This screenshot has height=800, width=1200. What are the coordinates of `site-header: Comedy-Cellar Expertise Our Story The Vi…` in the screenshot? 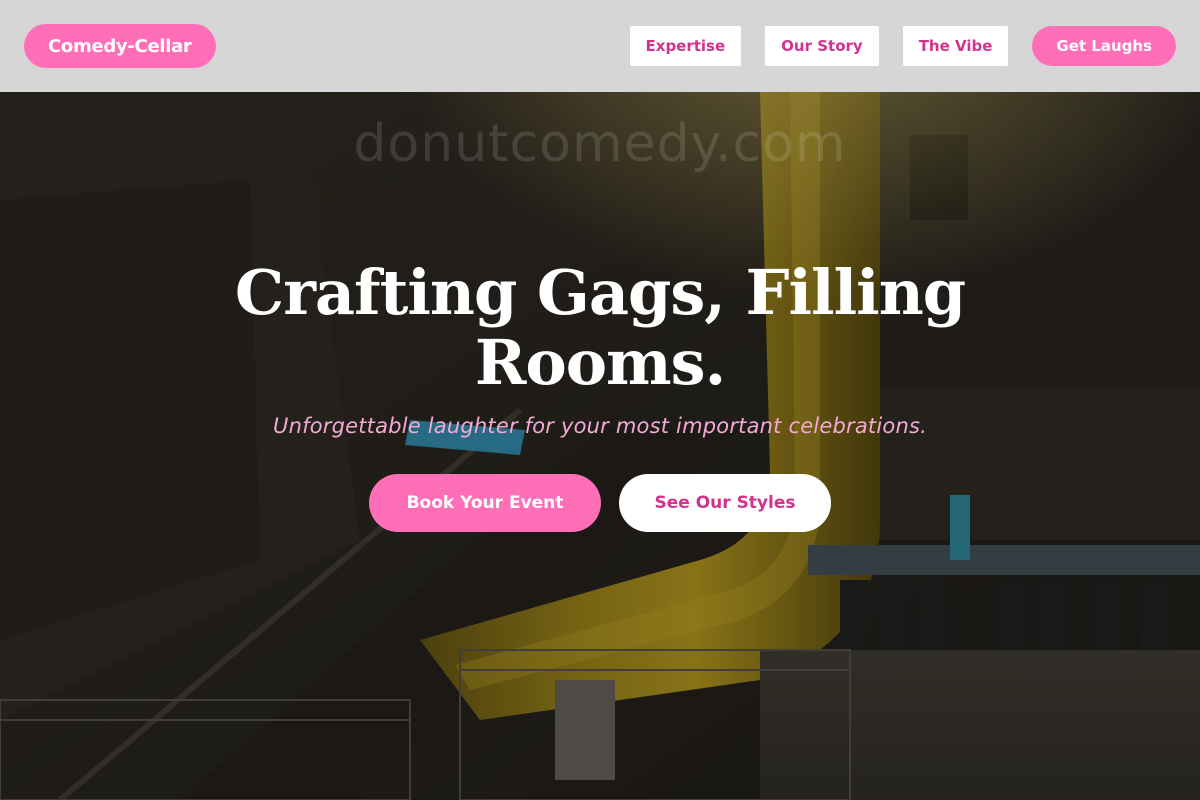 It's located at (600, 46).